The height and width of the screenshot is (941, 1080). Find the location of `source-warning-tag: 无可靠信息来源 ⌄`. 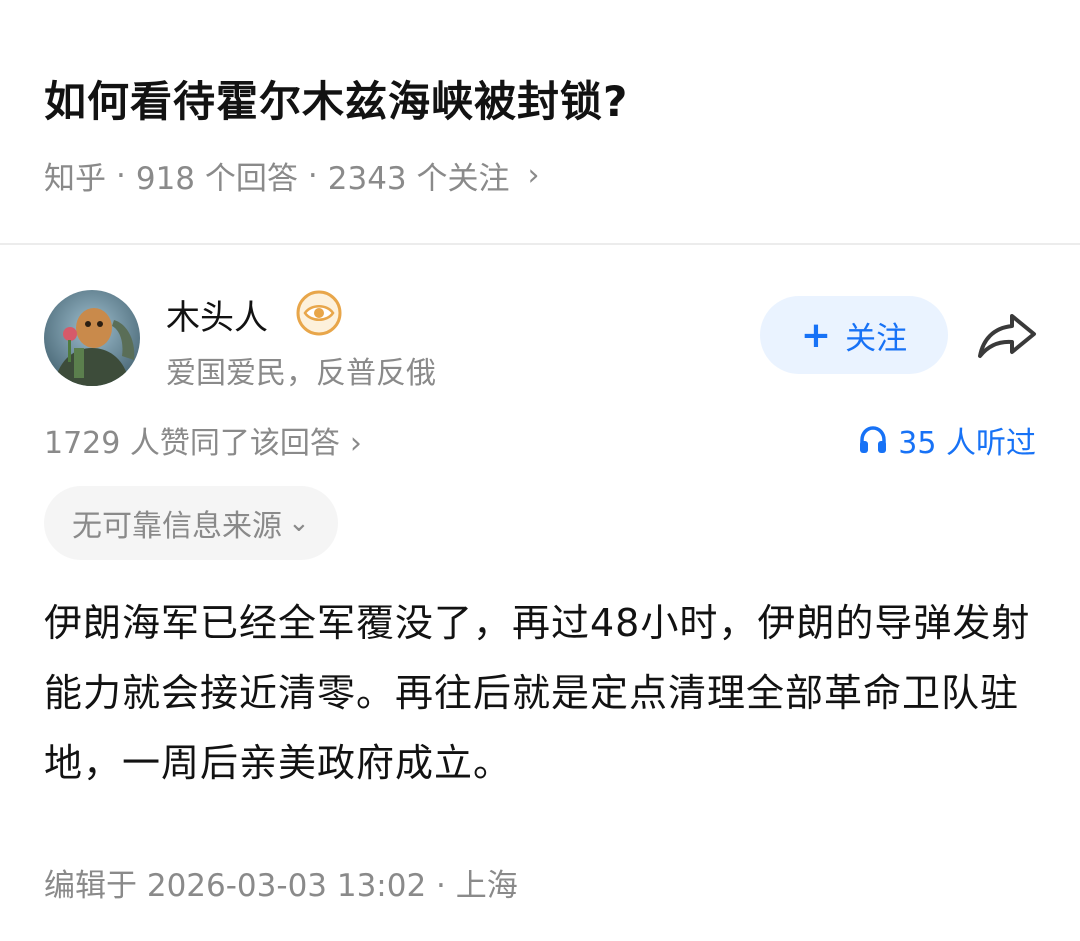

source-warning-tag: 无可靠信息来源 ⌄ is located at coordinates (191, 523).